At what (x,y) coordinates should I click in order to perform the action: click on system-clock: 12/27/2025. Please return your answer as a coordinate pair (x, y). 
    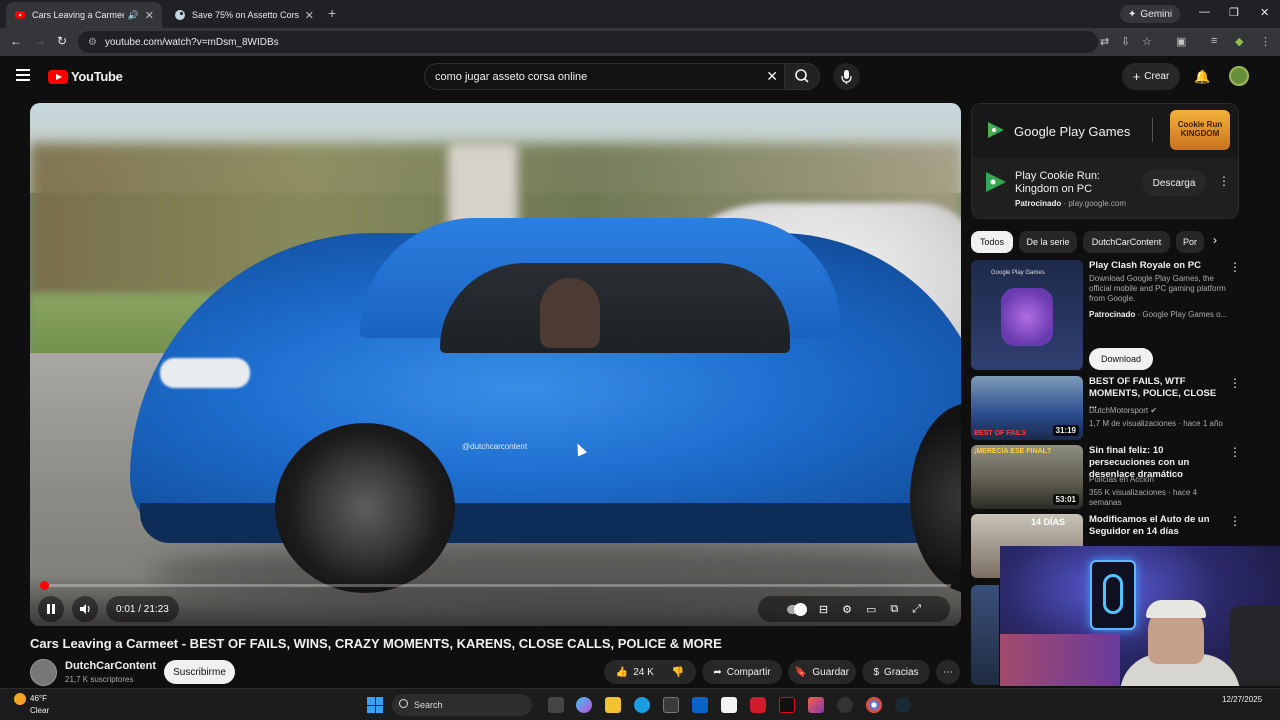
    Looking at the image, I should click on (1242, 700).